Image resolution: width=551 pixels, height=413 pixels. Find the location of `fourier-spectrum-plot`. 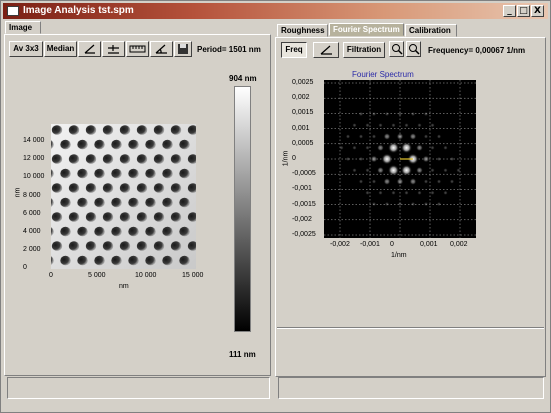

fourier-spectrum-plot is located at coordinates (400, 159).